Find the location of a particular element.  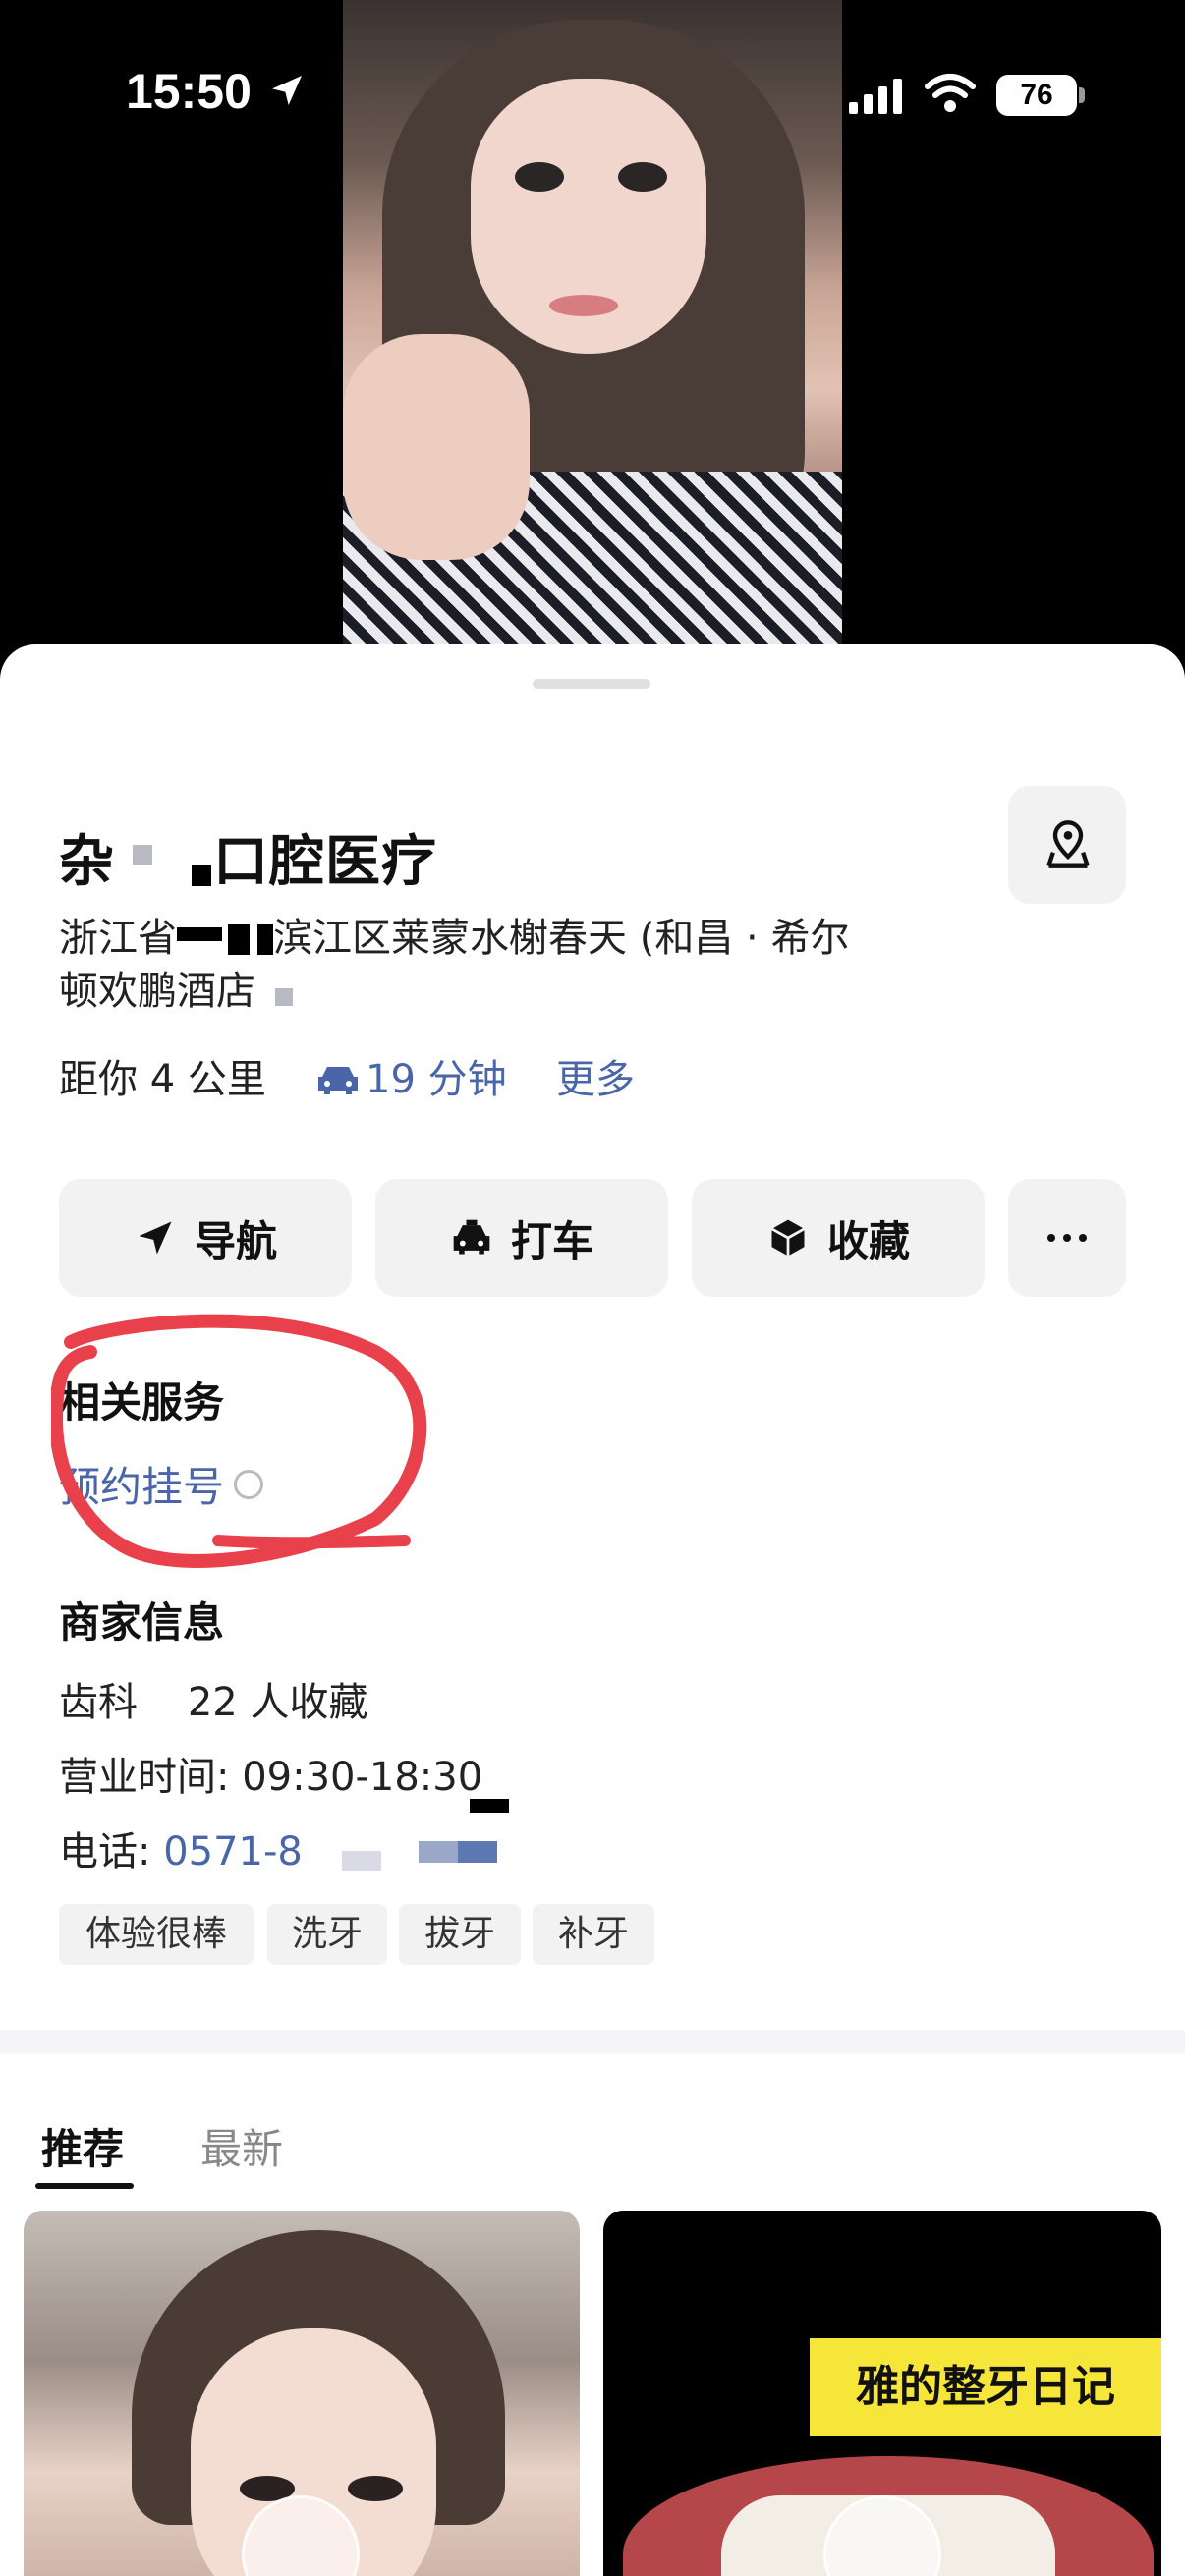

video-caption: 雅的整牙日记 is located at coordinates (986, 2387).